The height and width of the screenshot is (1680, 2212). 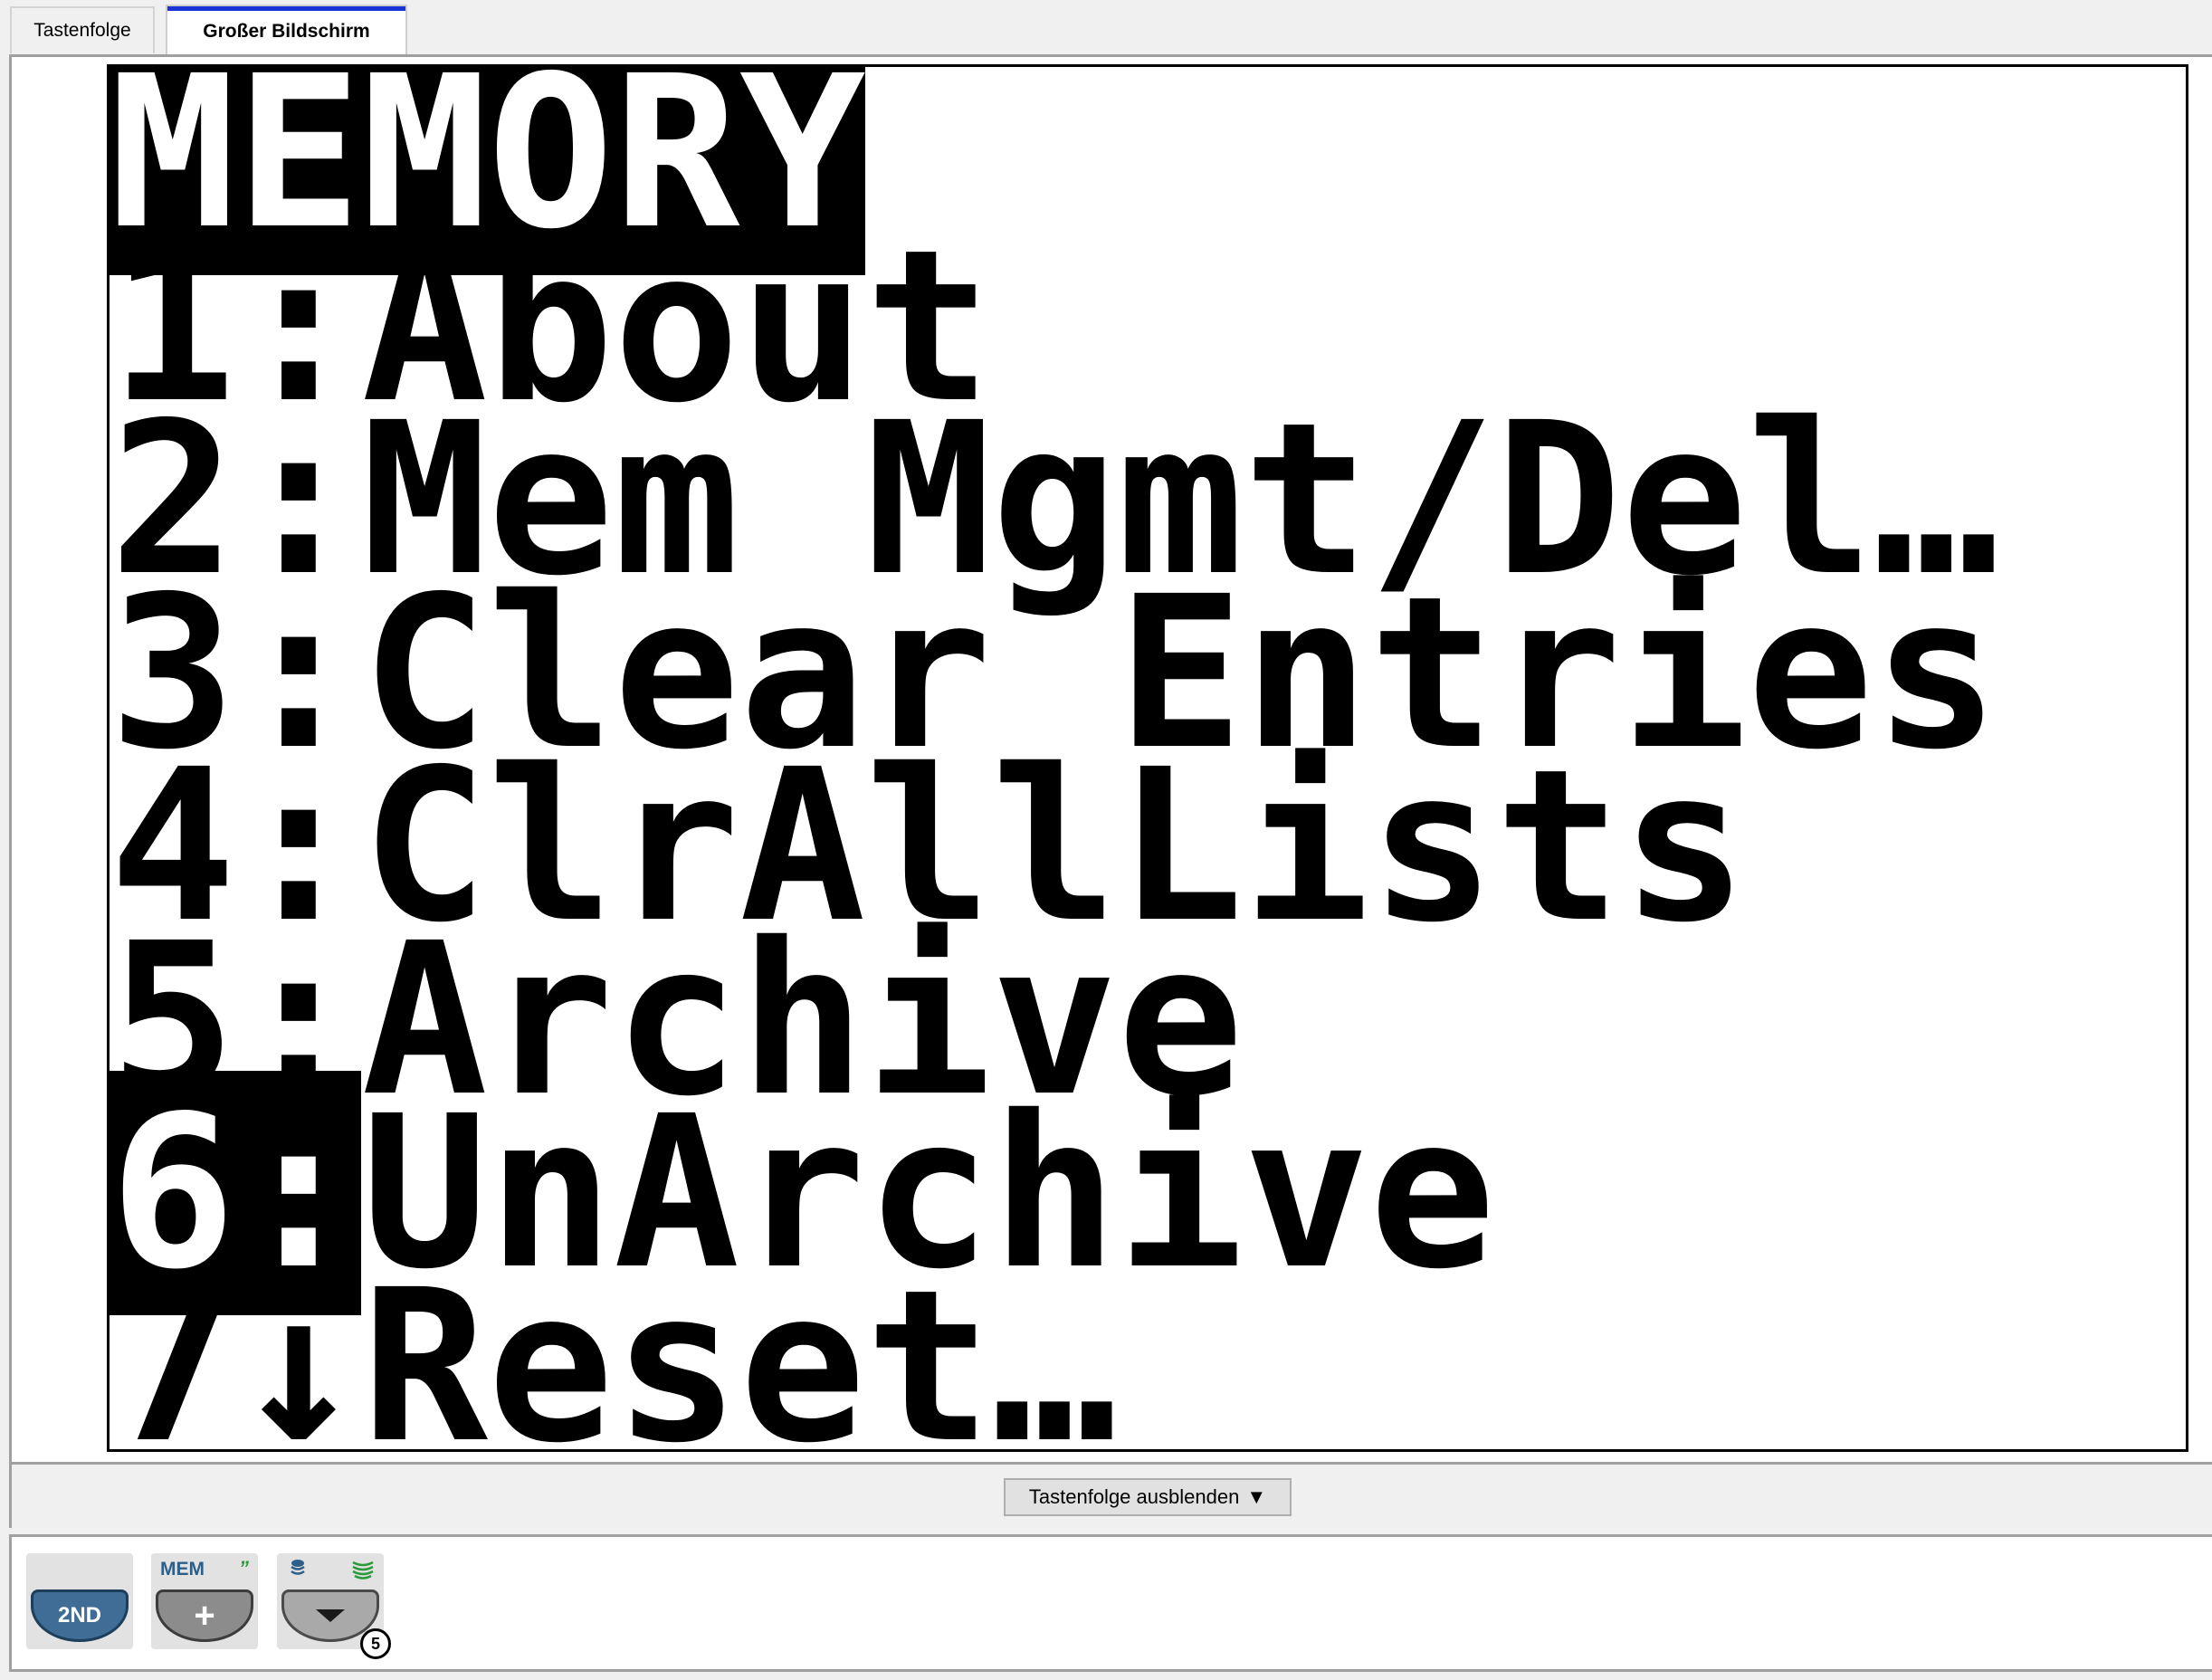 I want to click on repeat-count-badge: 5, so click(x=375, y=1643).